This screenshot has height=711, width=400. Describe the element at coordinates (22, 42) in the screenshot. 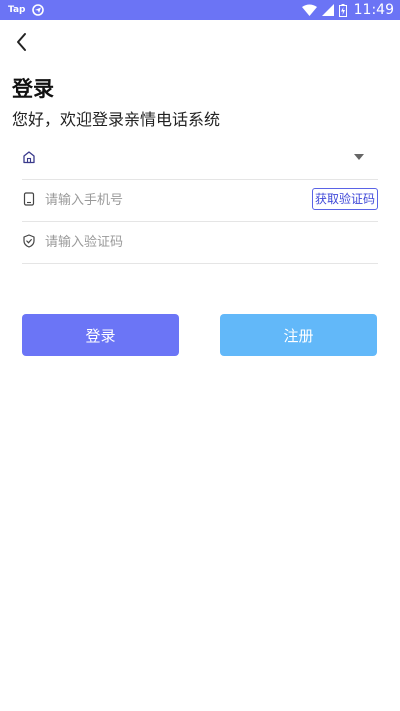

I see `chevron-left-icon` at that location.